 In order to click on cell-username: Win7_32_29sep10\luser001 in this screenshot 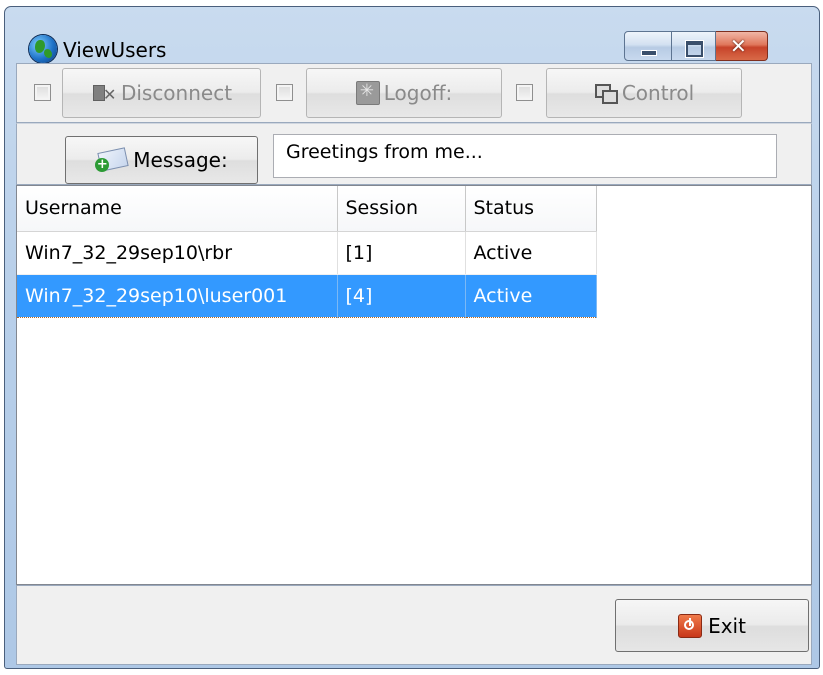, I will do `click(177, 295)`.